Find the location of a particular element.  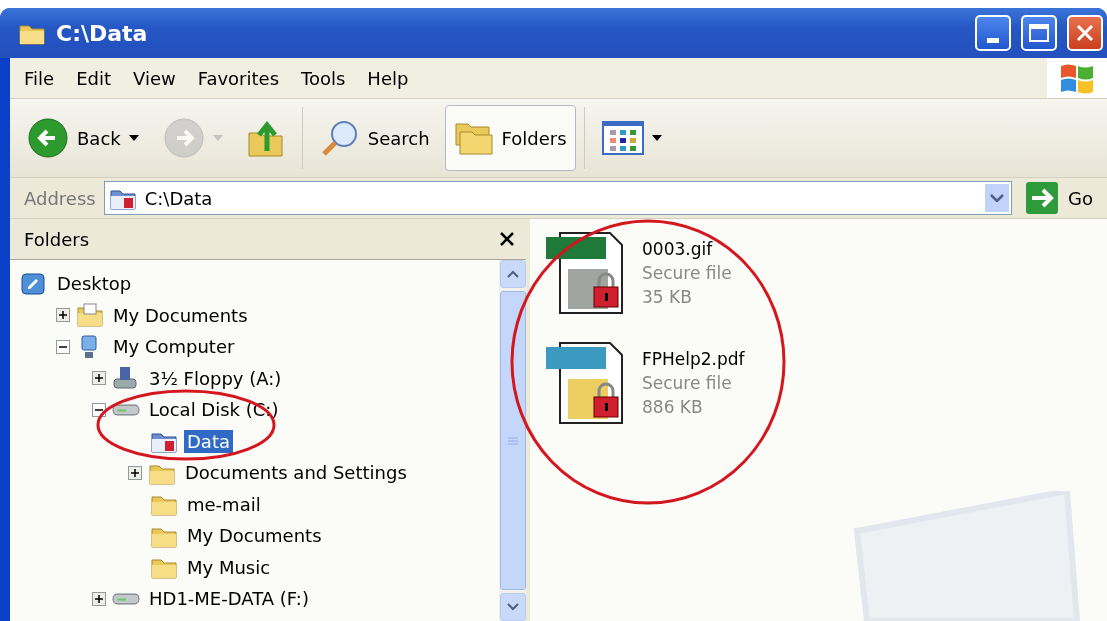

close-button is located at coordinates (1085, 33).